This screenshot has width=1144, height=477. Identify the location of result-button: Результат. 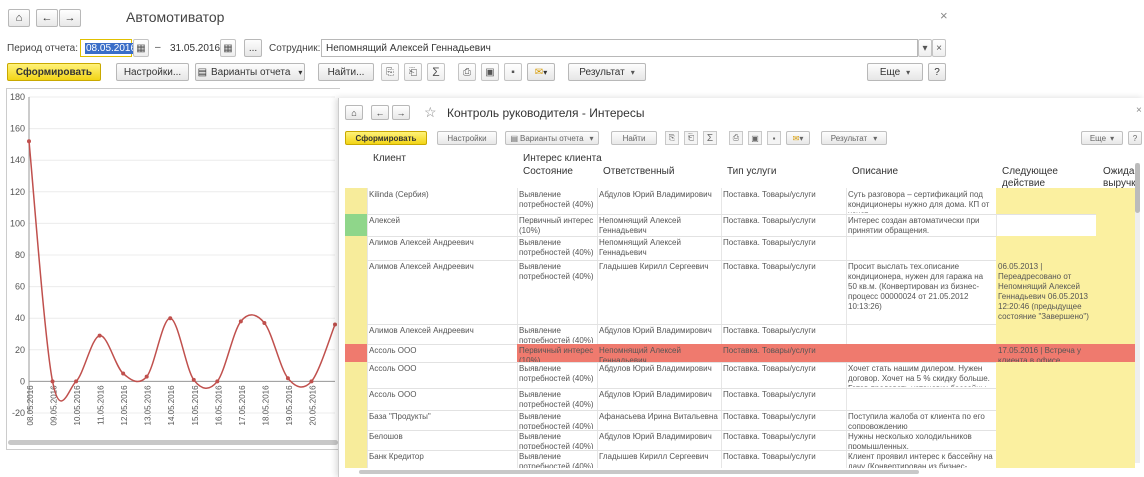
(607, 72).